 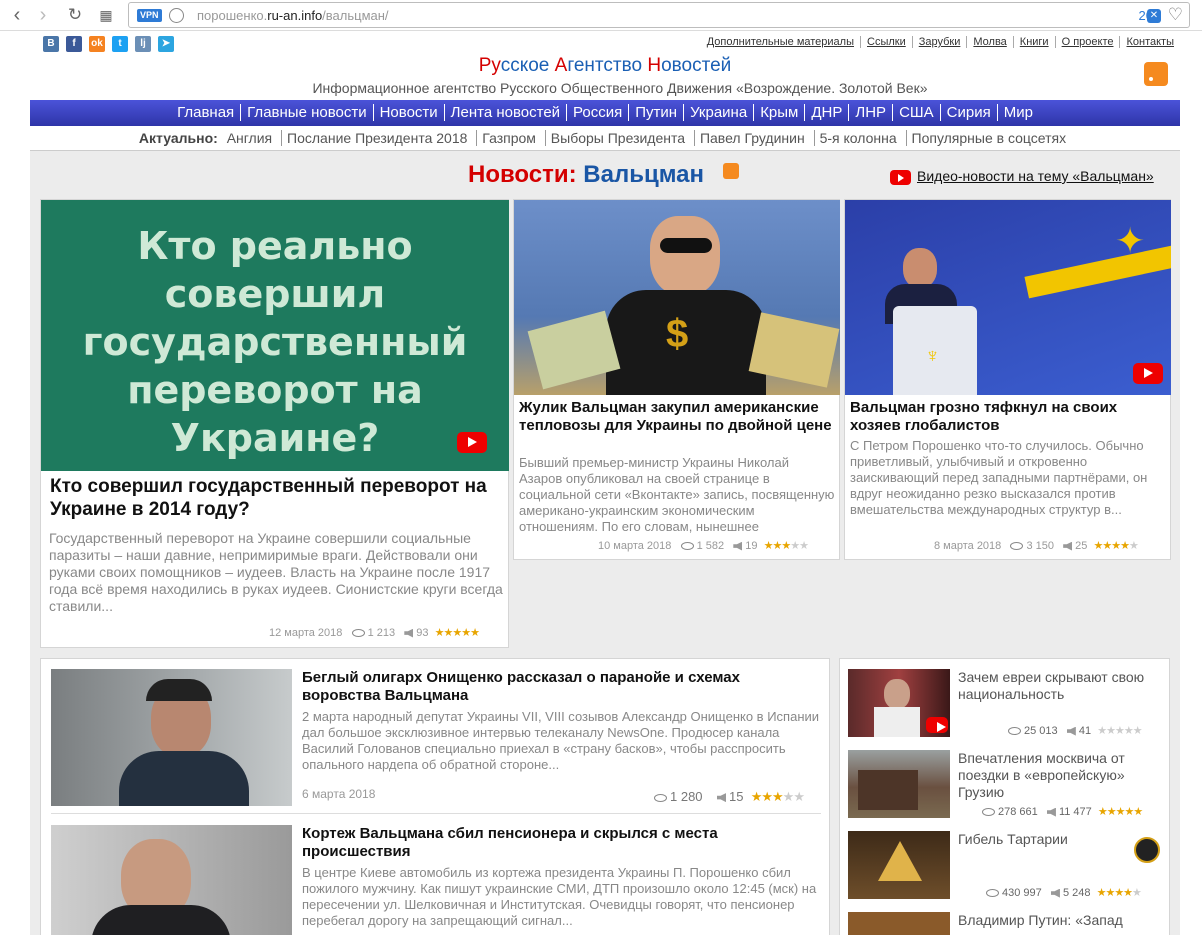 I want to click on back-icon: ‹, so click(x=17, y=15).